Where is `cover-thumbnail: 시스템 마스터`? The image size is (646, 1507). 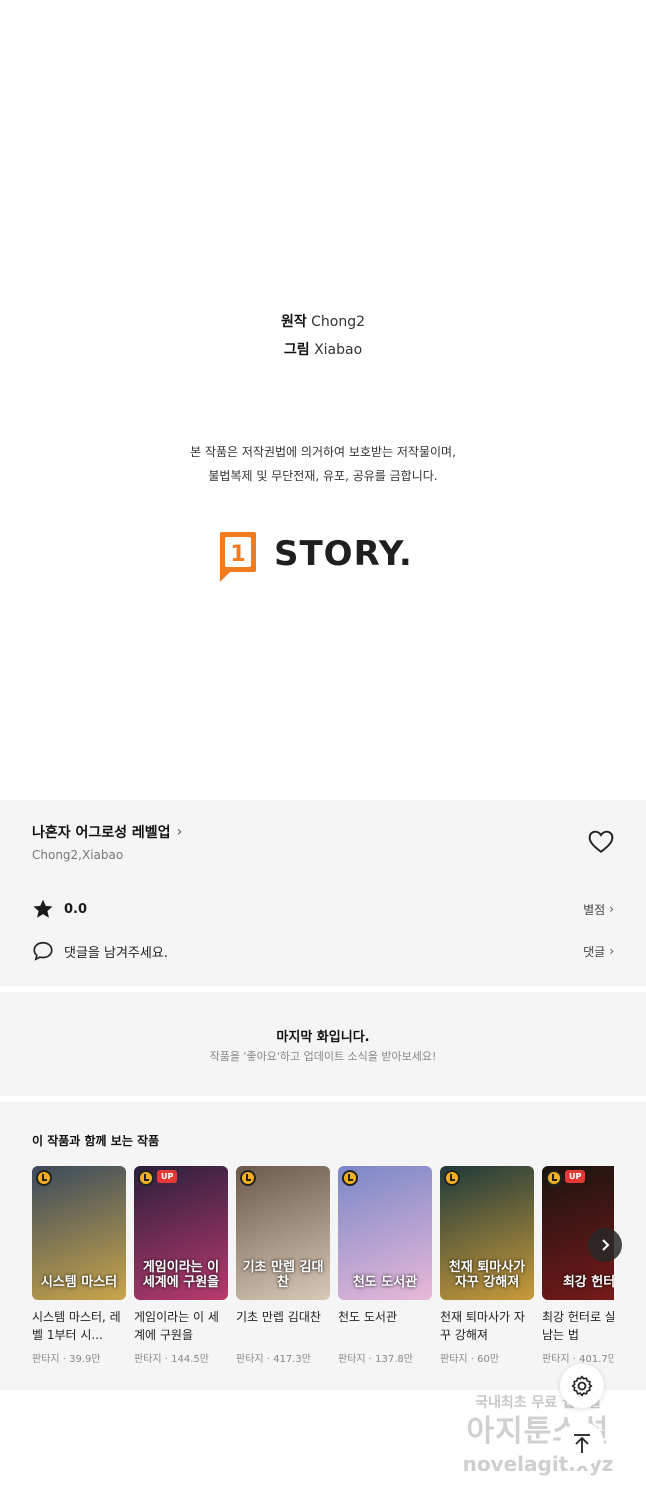
cover-thumbnail: 시스템 마스터 is located at coordinates (79, 1233).